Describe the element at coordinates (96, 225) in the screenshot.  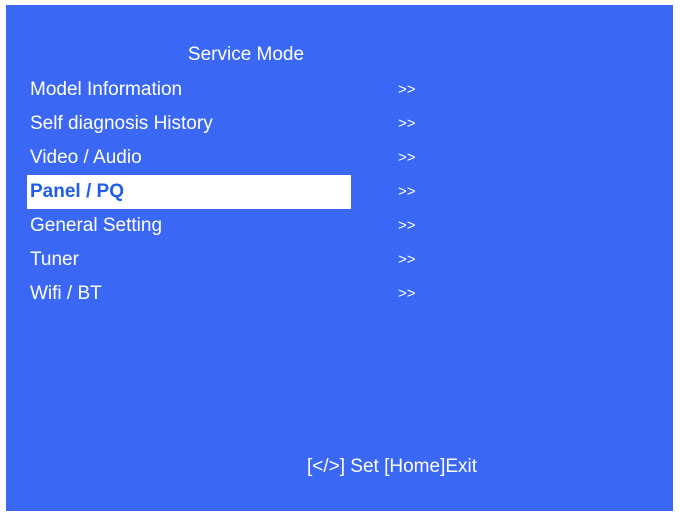
I see `menu-item-label: General Setting` at that location.